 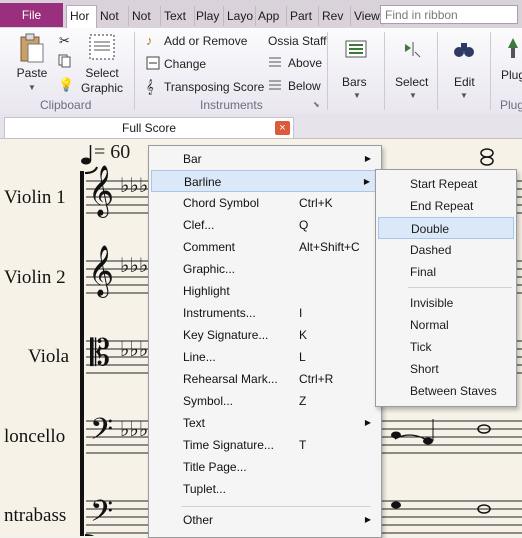 What do you see at coordinates (329, 247) in the screenshot?
I see `menu-item-shortcut: Alt+Shift+C` at bounding box center [329, 247].